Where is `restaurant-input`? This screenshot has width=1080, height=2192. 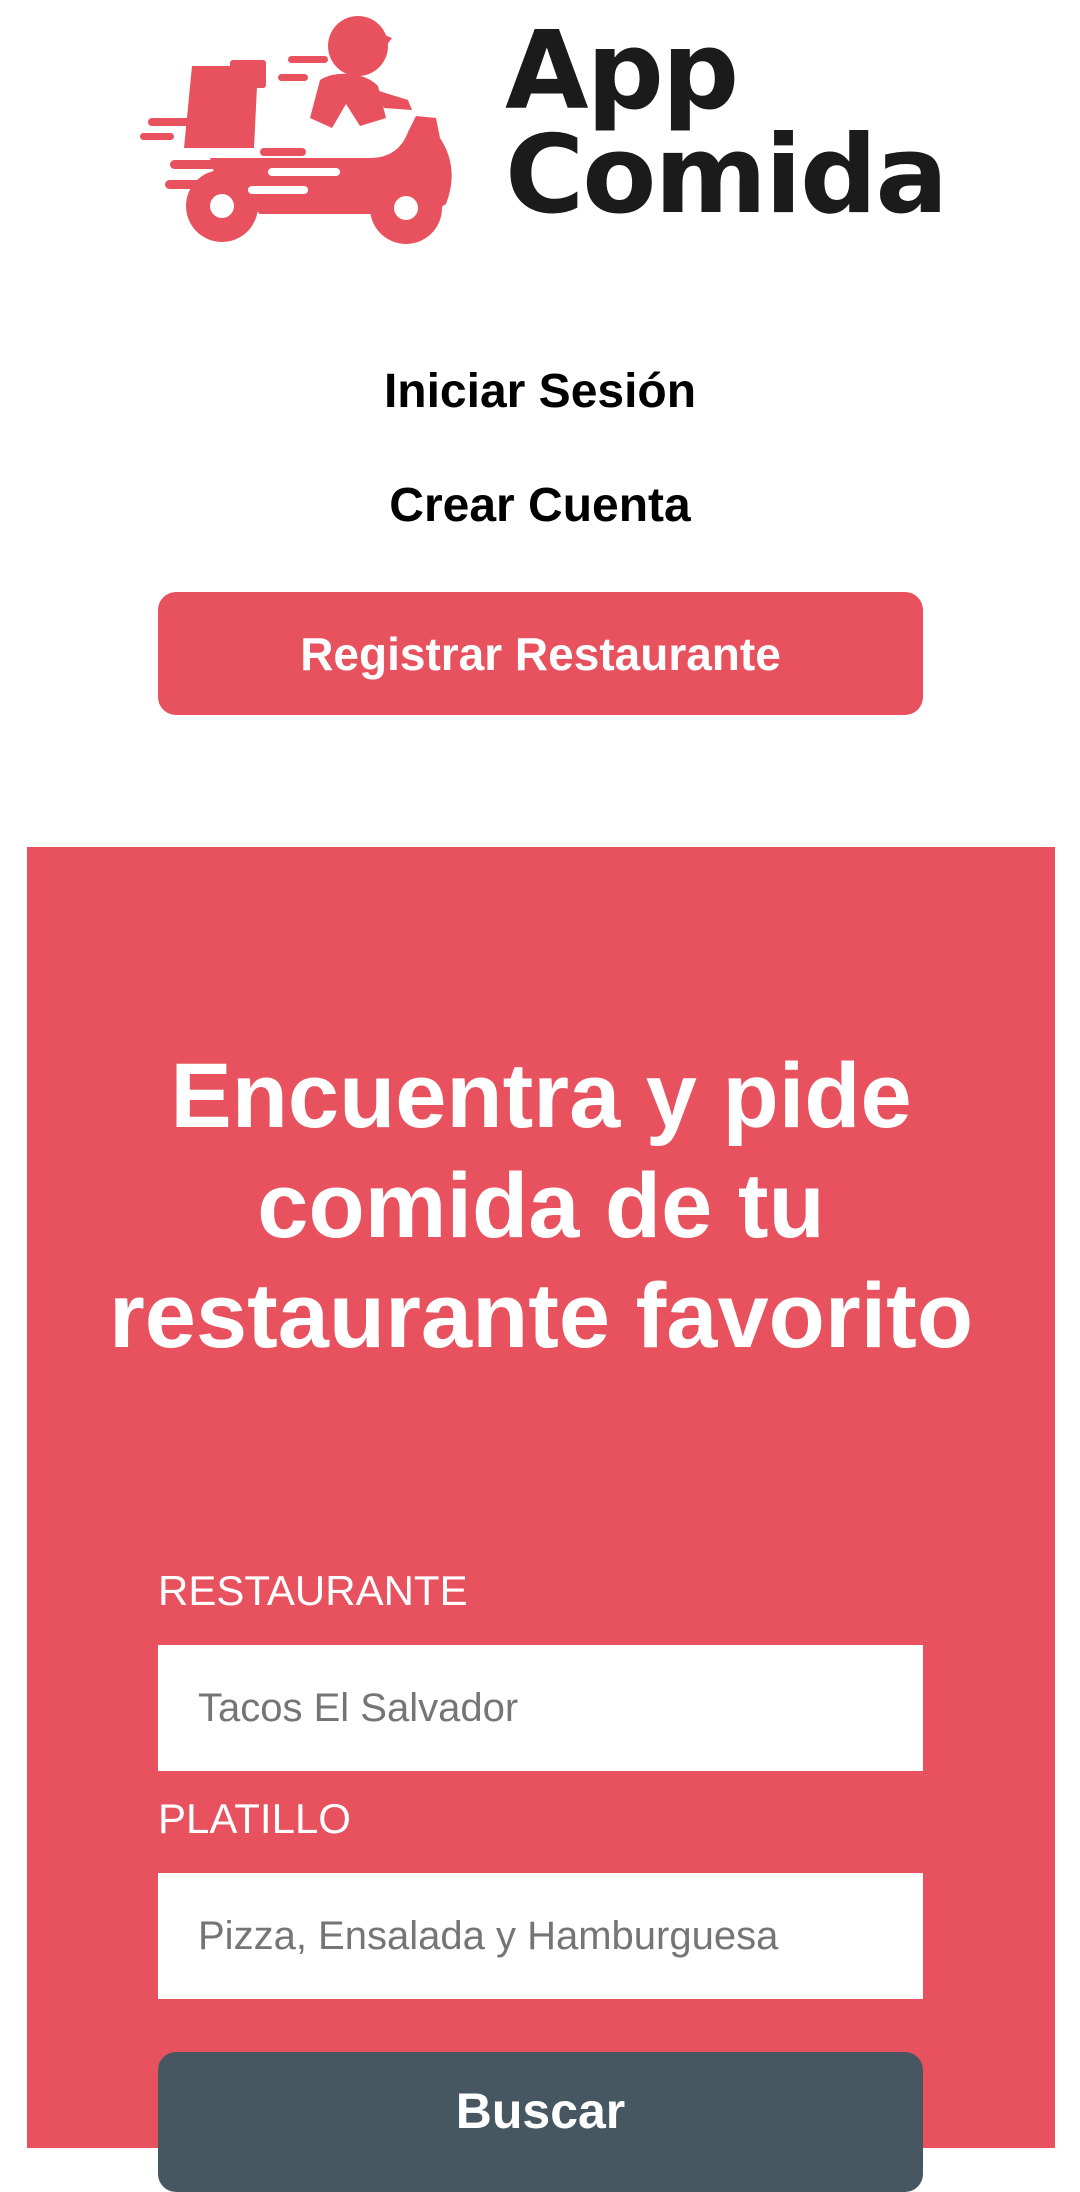
restaurant-input is located at coordinates (540, 1708).